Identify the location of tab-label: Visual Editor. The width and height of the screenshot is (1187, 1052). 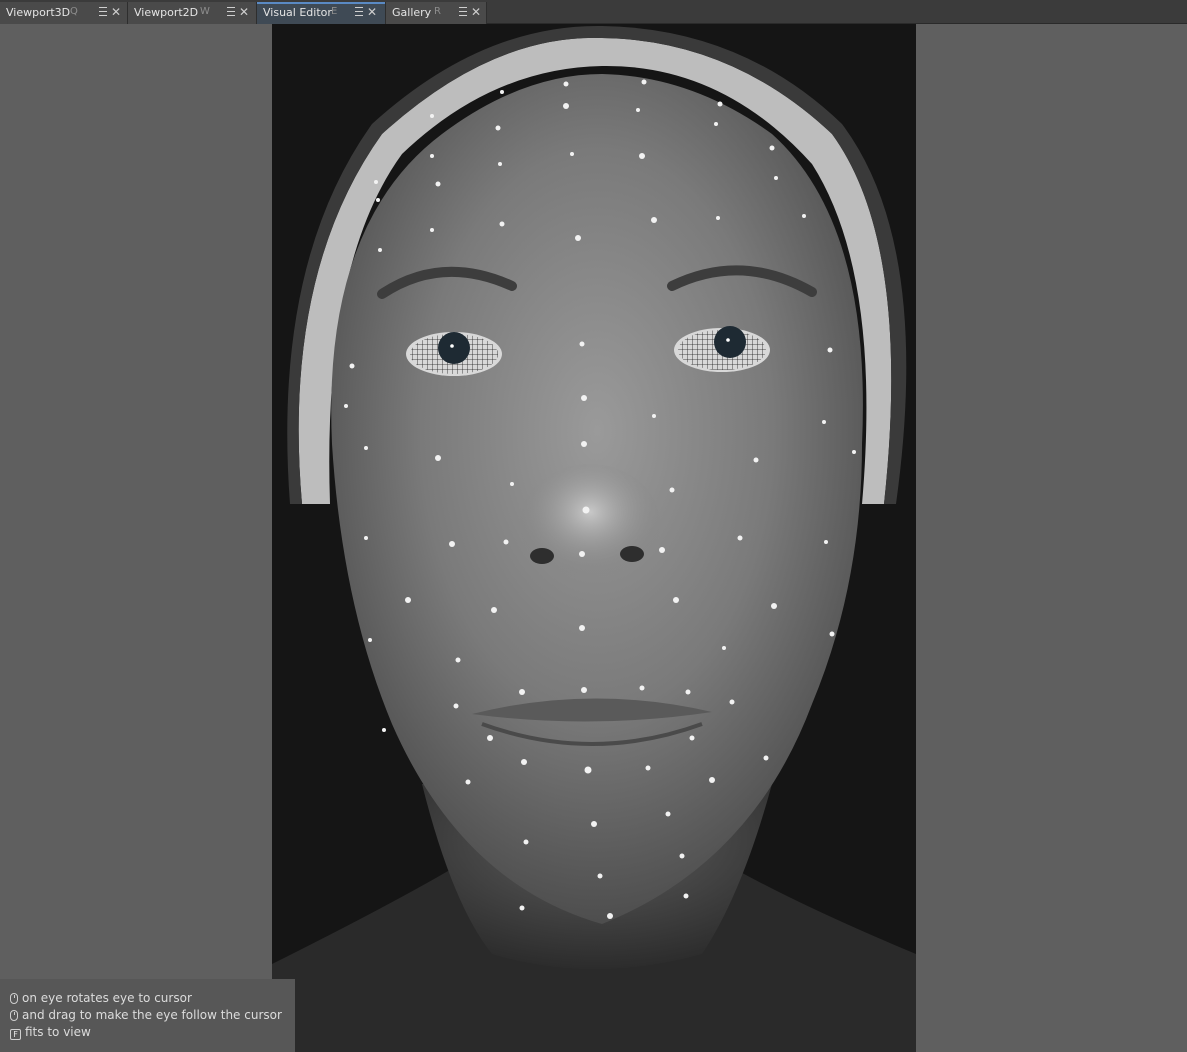
(297, 12).